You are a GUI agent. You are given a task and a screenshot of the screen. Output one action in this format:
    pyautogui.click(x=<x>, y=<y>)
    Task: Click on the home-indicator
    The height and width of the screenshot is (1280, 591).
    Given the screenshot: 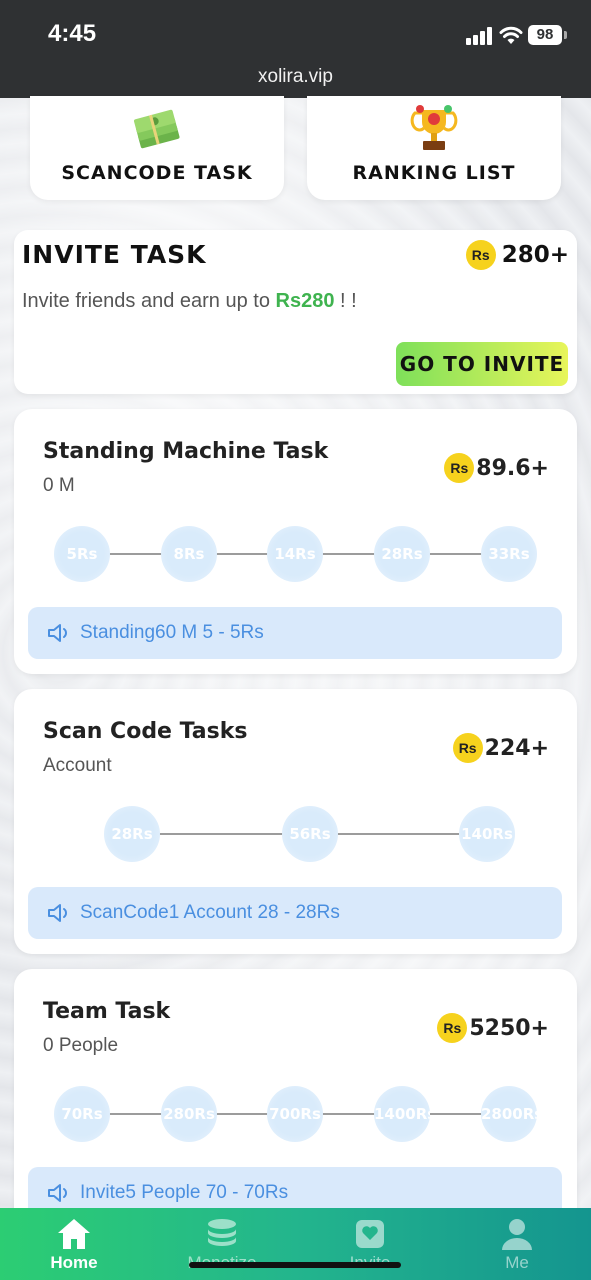 What is the action you would take?
    pyautogui.click(x=295, y=1265)
    